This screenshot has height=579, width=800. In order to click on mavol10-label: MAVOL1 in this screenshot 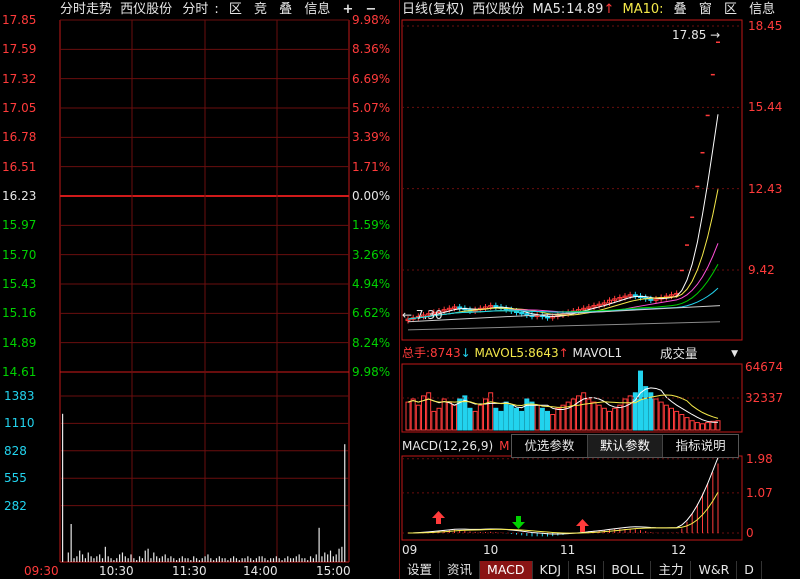, I will do `click(597, 353)`.